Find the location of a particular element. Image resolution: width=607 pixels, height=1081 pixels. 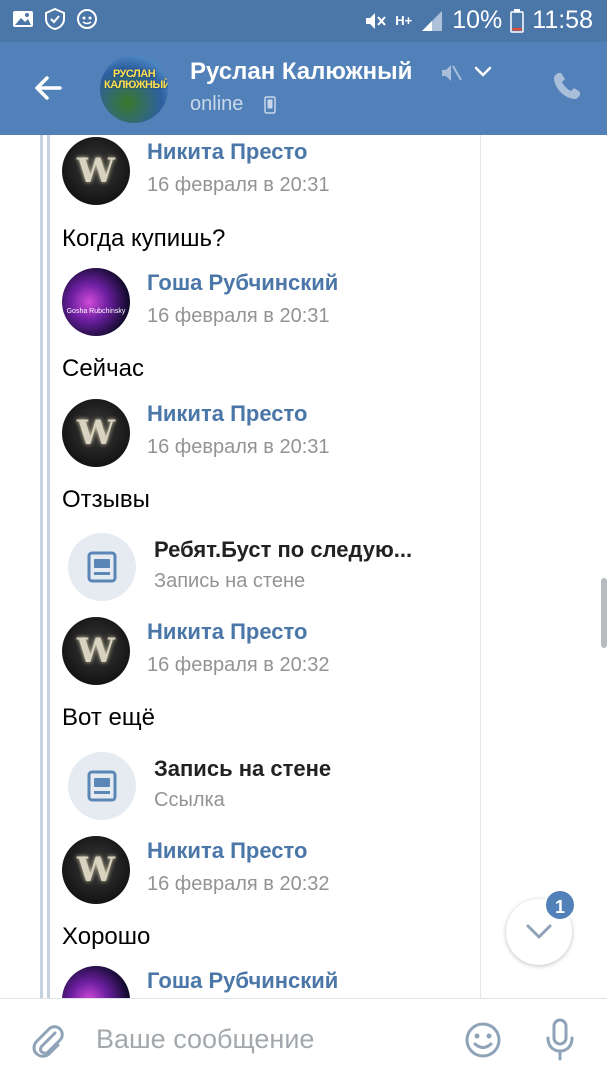

message-composer is located at coordinates (303, 1039).